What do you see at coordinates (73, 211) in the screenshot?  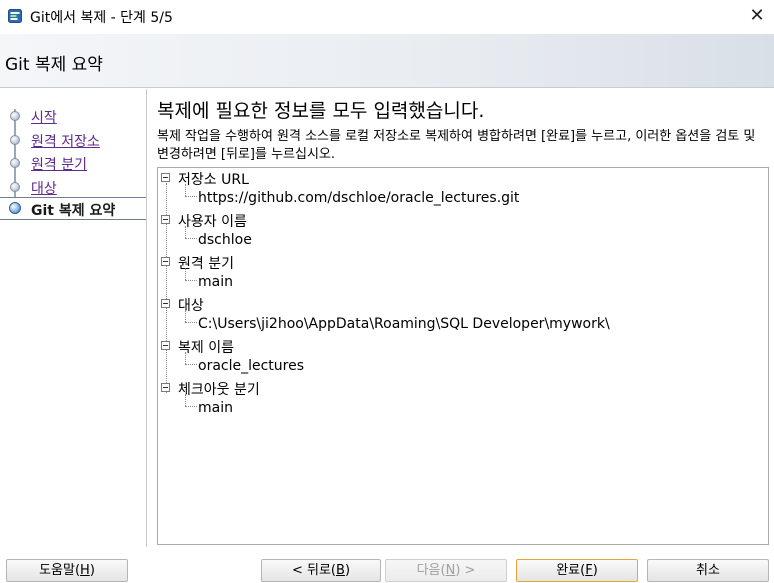 I see `nav-step-label: Git 복제 요약` at bounding box center [73, 211].